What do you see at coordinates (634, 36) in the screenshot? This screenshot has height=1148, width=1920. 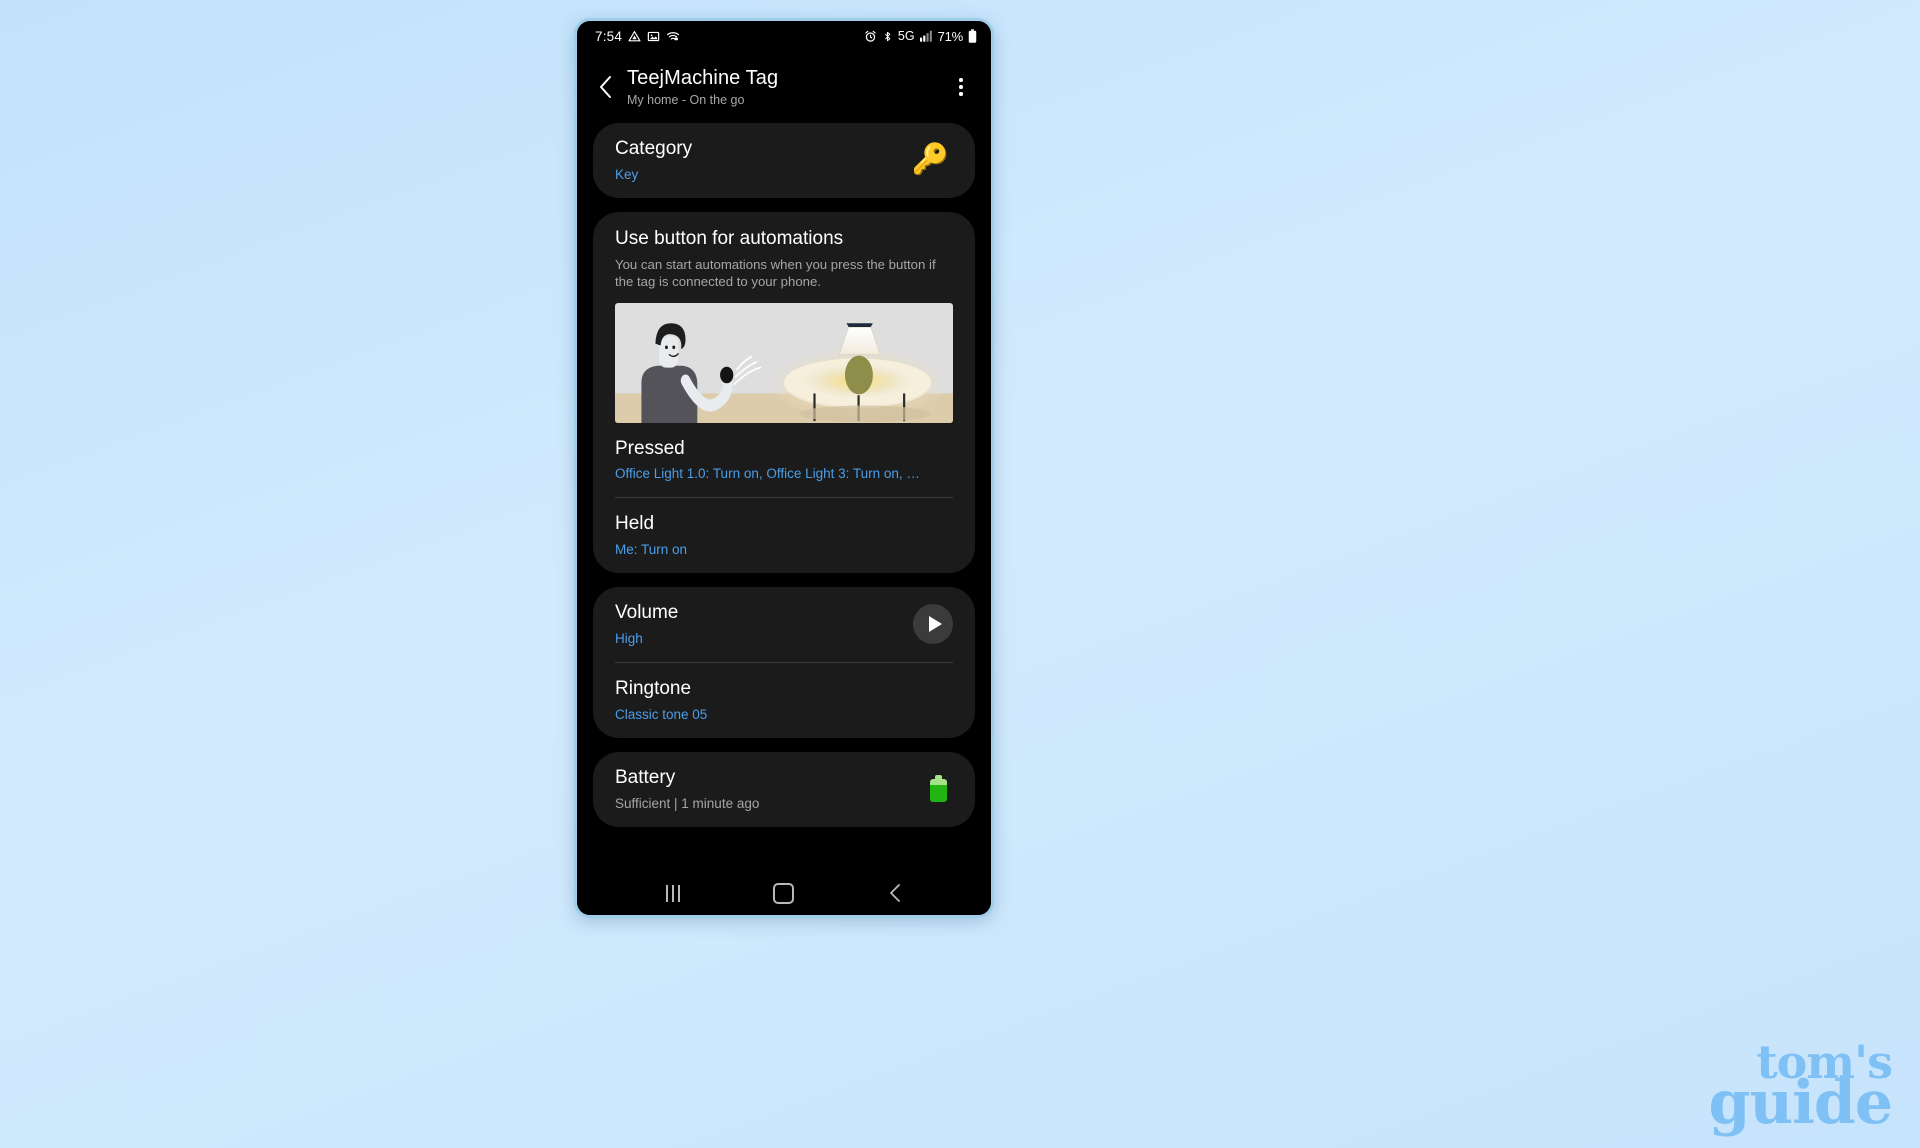 I see `drive-icon` at bounding box center [634, 36].